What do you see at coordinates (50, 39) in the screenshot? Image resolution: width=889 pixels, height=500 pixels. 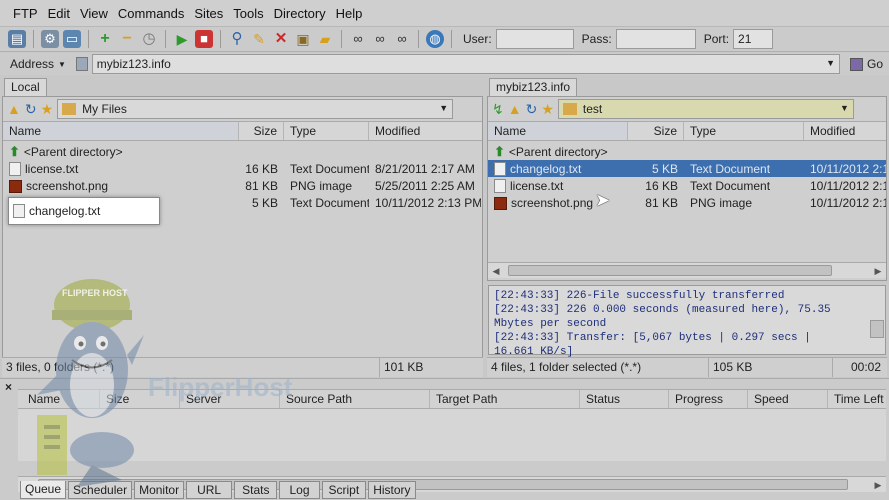 I see `gear-icon: ⚙` at bounding box center [50, 39].